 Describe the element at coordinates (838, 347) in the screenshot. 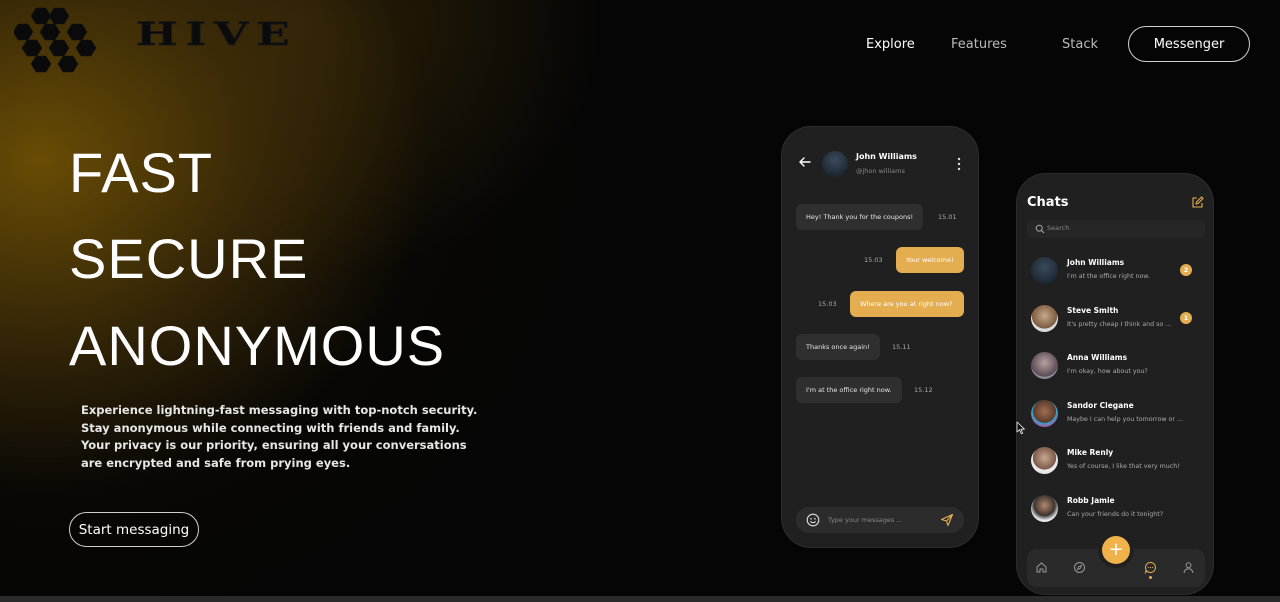

I see `message-bubble-incoming: Thanks once again!` at that location.